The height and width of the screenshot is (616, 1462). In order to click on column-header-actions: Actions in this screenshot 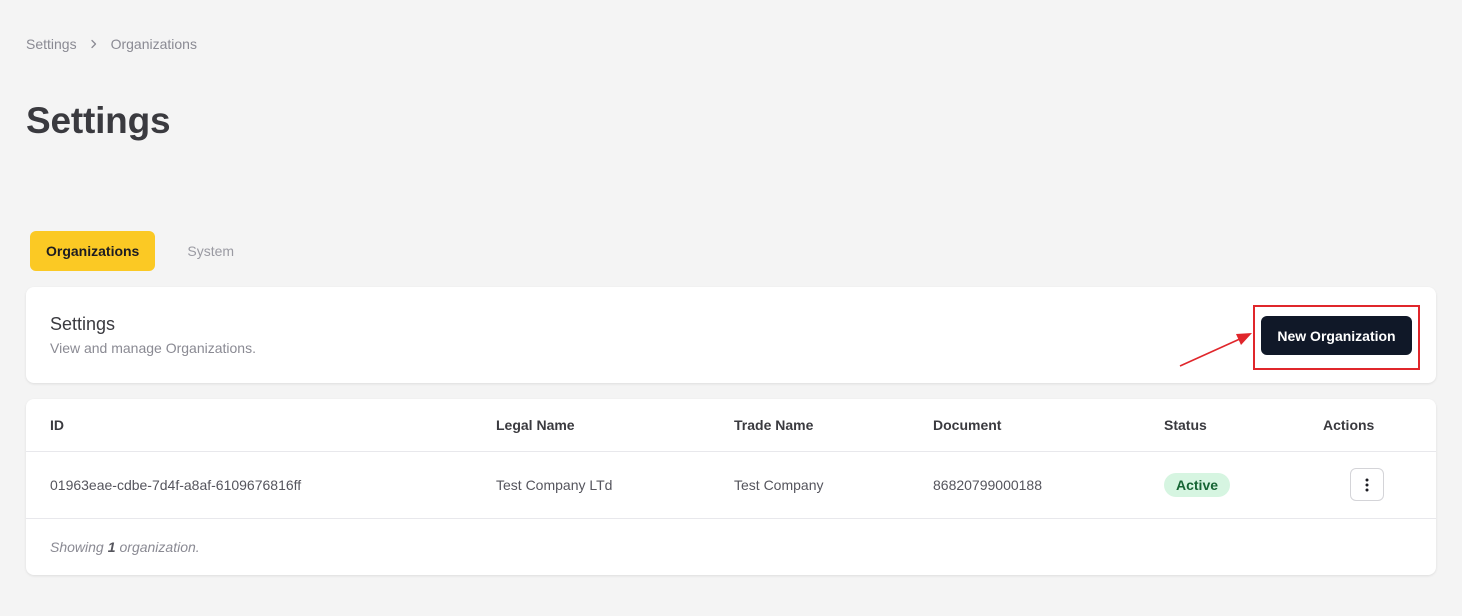, I will do `click(1379, 425)`.